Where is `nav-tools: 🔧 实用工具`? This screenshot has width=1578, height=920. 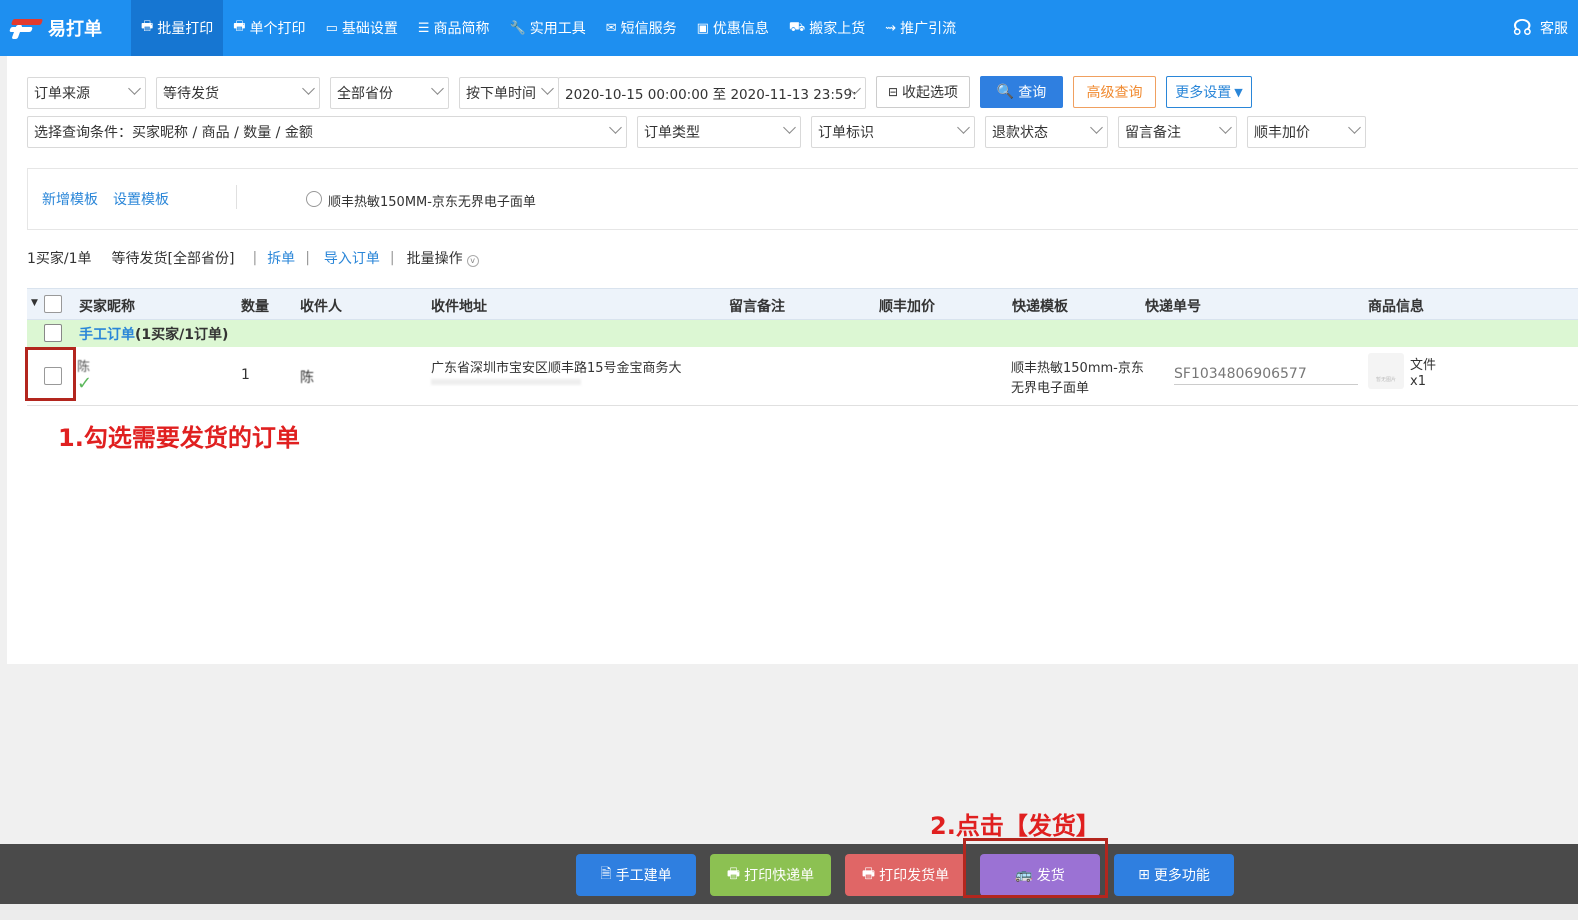
nav-tools: 🔧 实用工具 is located at coordinates (548, 28).